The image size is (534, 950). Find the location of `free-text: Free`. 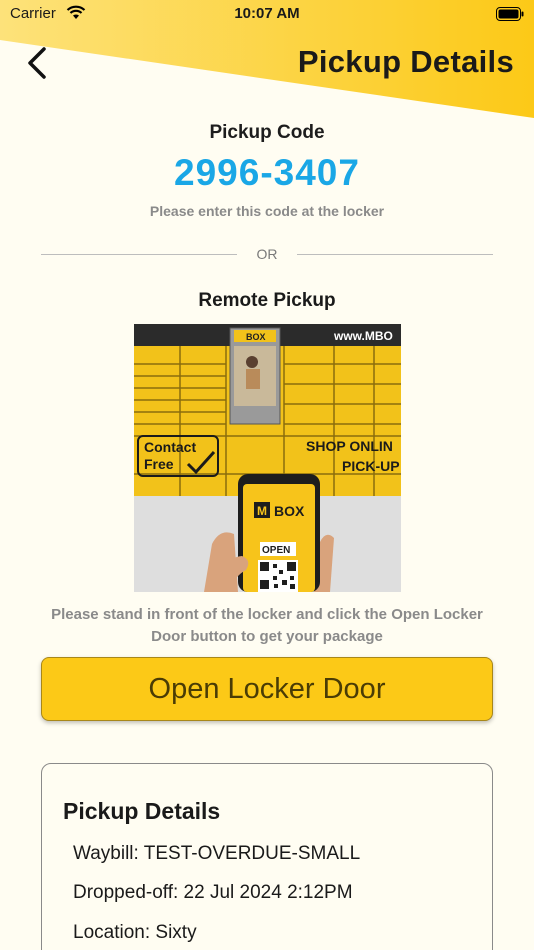

free-text: Free is located at coordinates (159, 464).